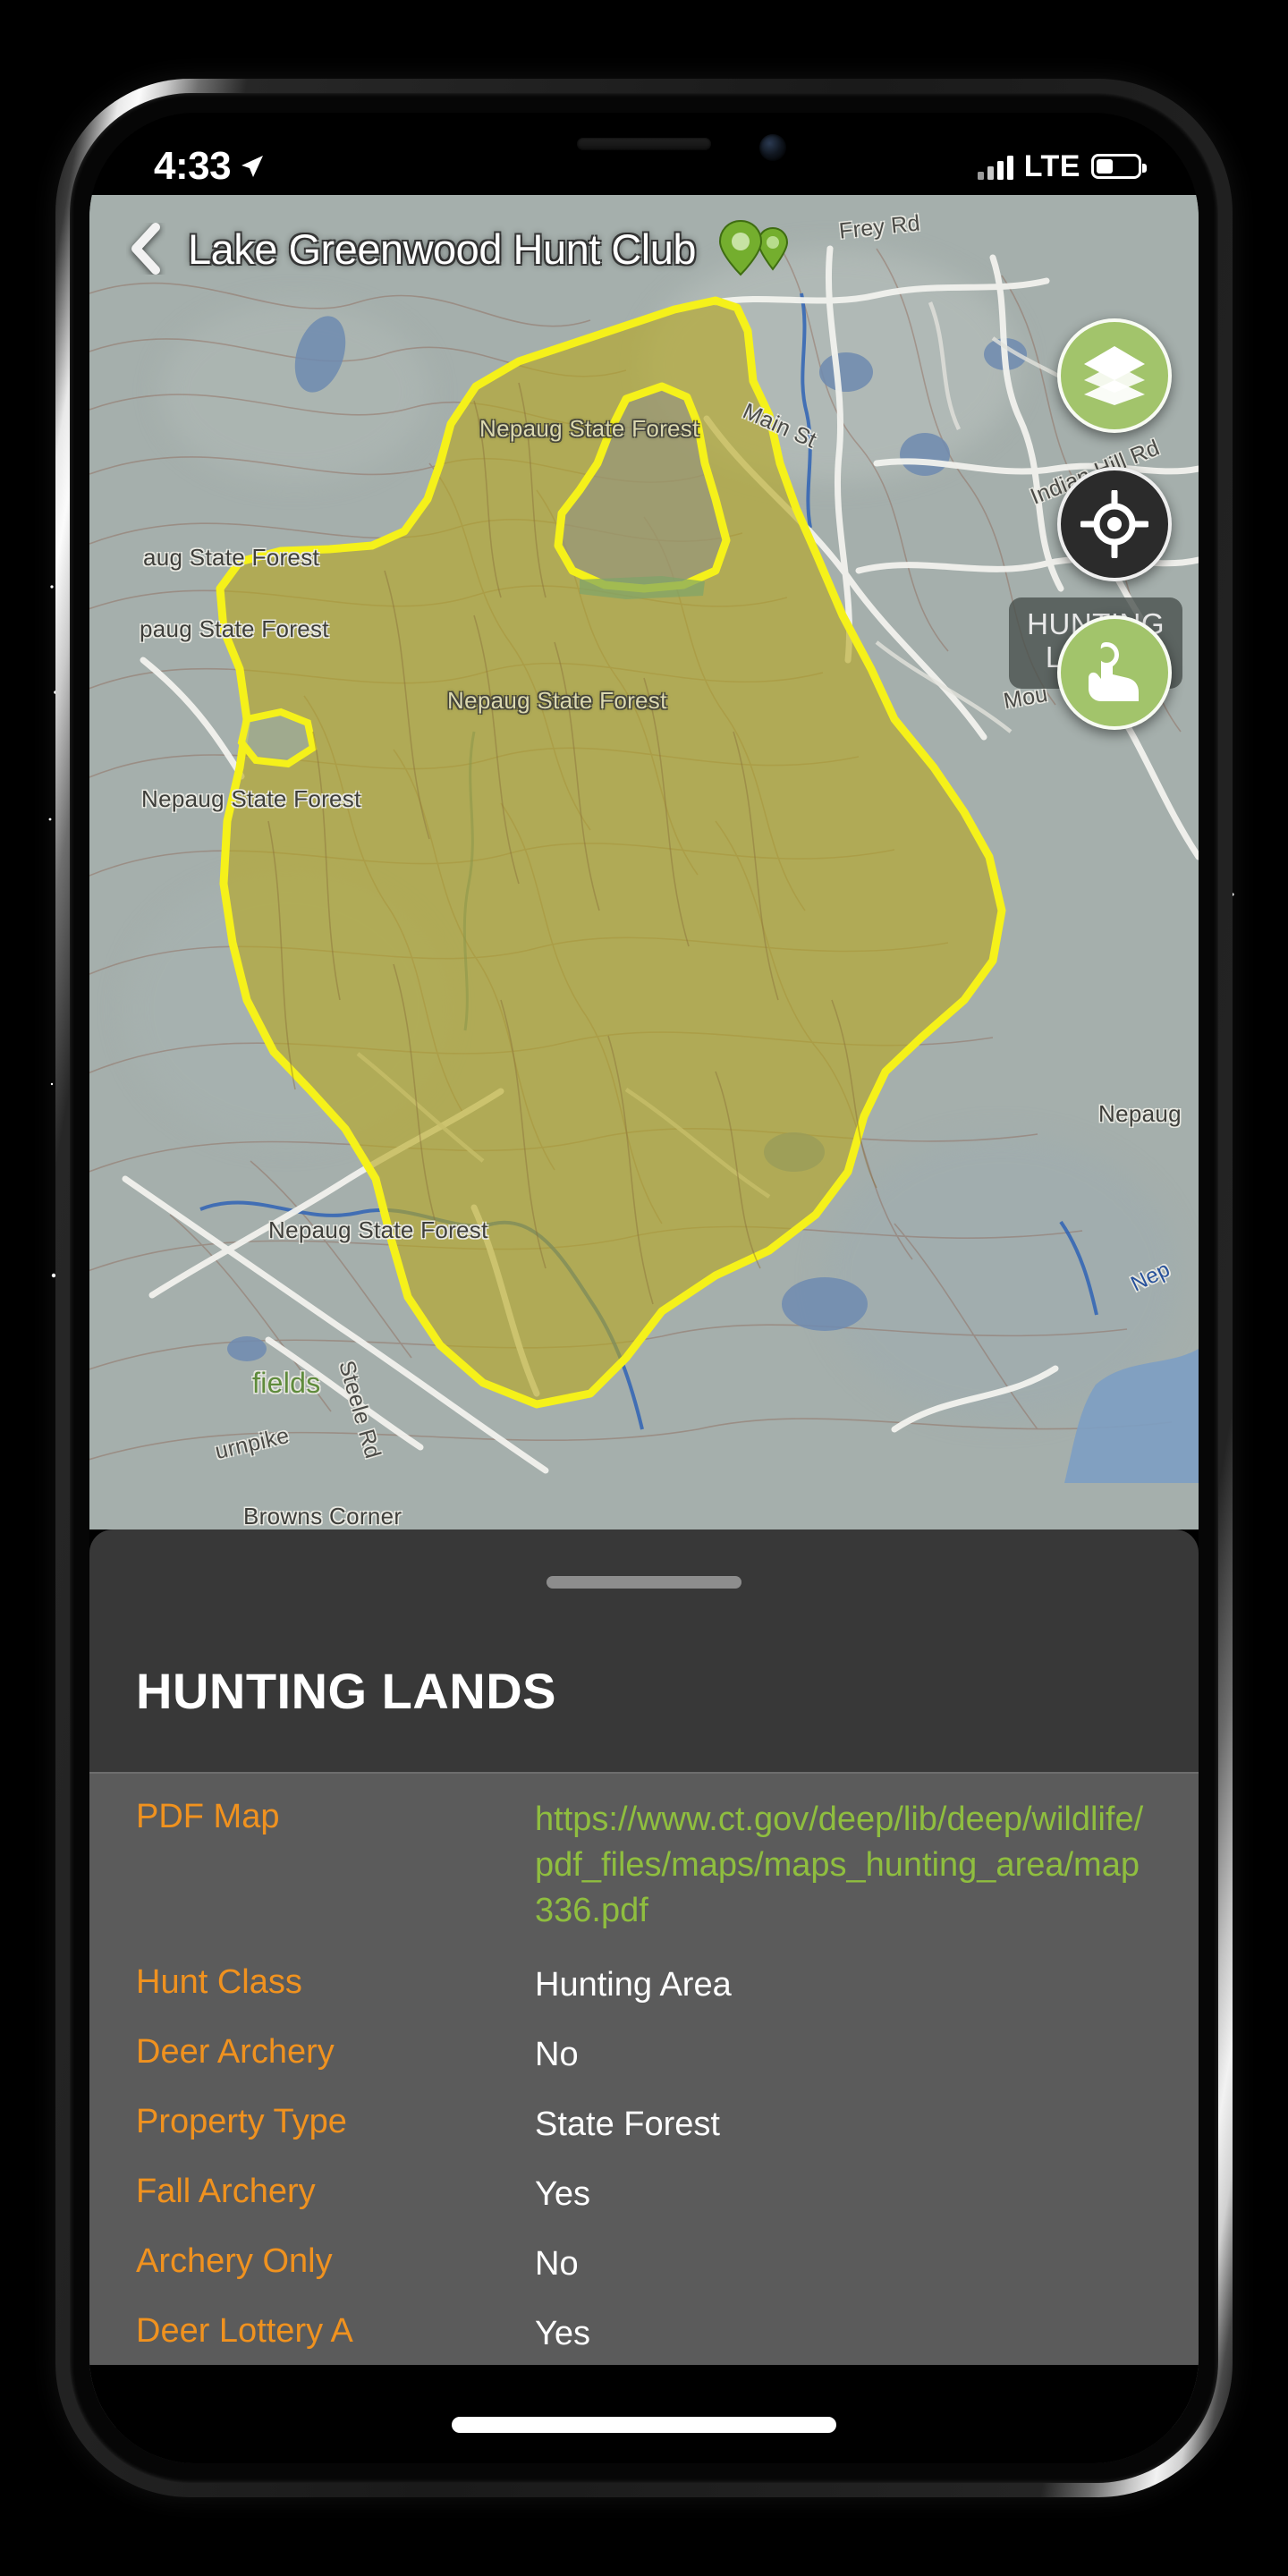 The image size is (1288, 2576). Describe the element at coordinates (253, 166) in the screenshot. I see `location-arrow-icon` at that location.